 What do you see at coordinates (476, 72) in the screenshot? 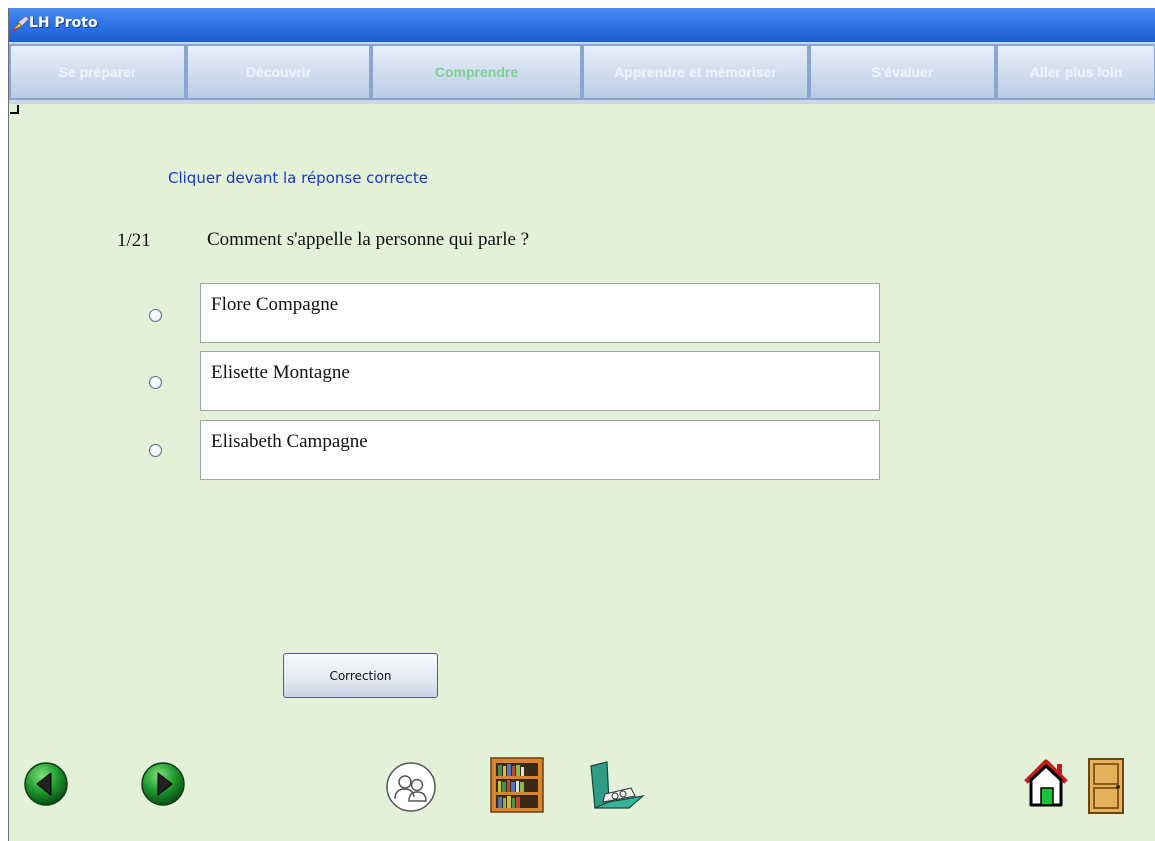
I see `tab-comprendre: Comprendre` at bounding box center [476, 72].